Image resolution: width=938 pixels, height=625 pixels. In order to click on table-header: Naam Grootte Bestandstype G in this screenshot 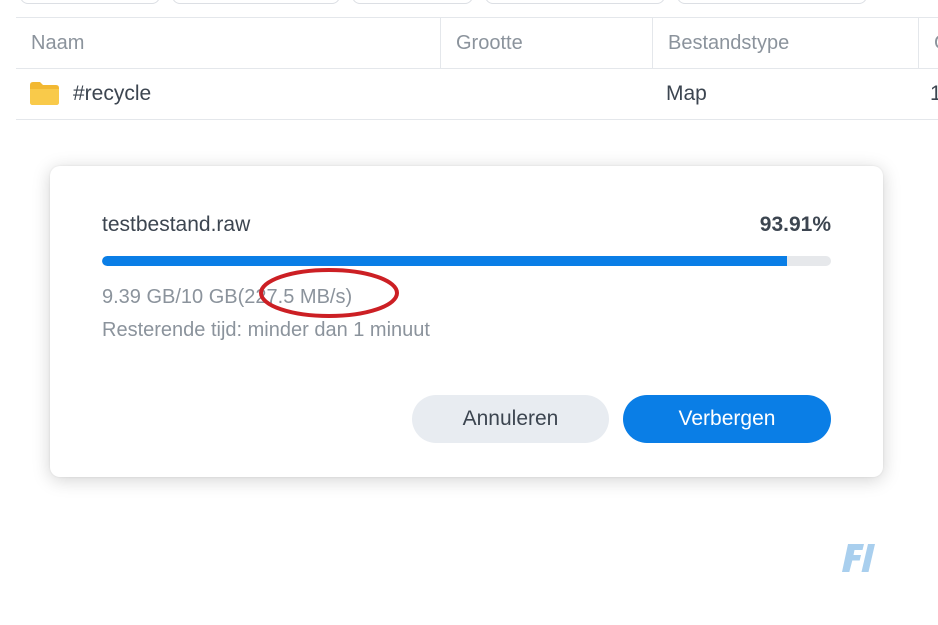, I will do `click(477, 43)`.